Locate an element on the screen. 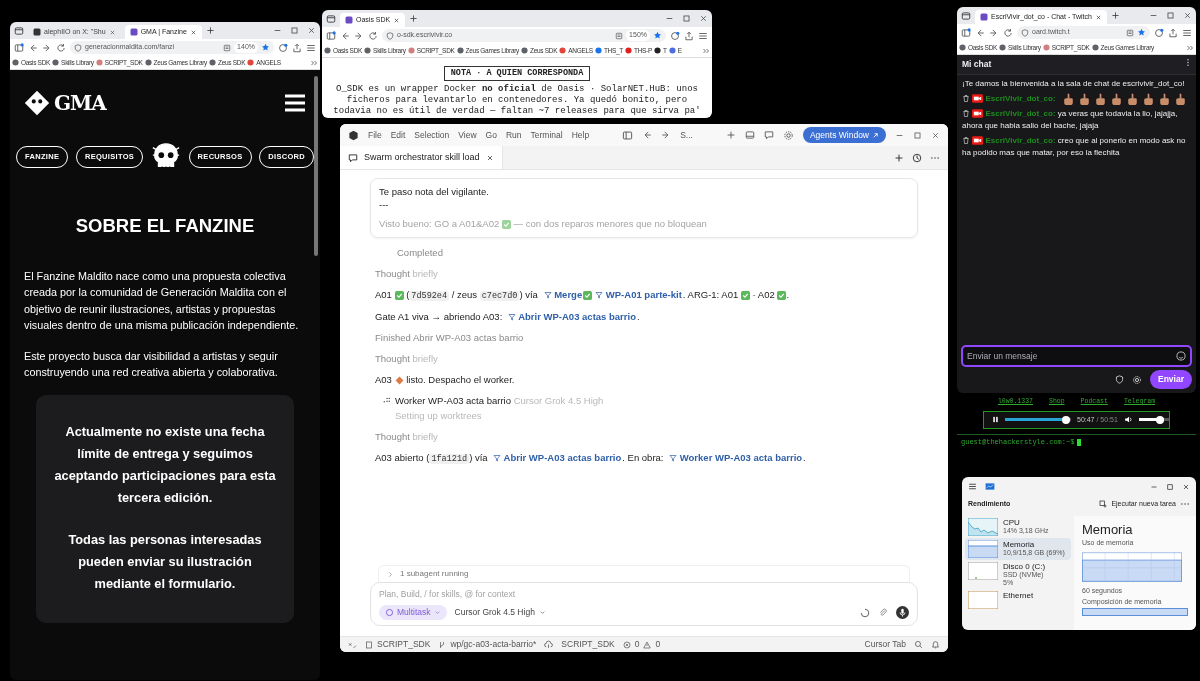 The image size is (1200, 681). resource-name: Memoria is located at coordinates (1019, 544).